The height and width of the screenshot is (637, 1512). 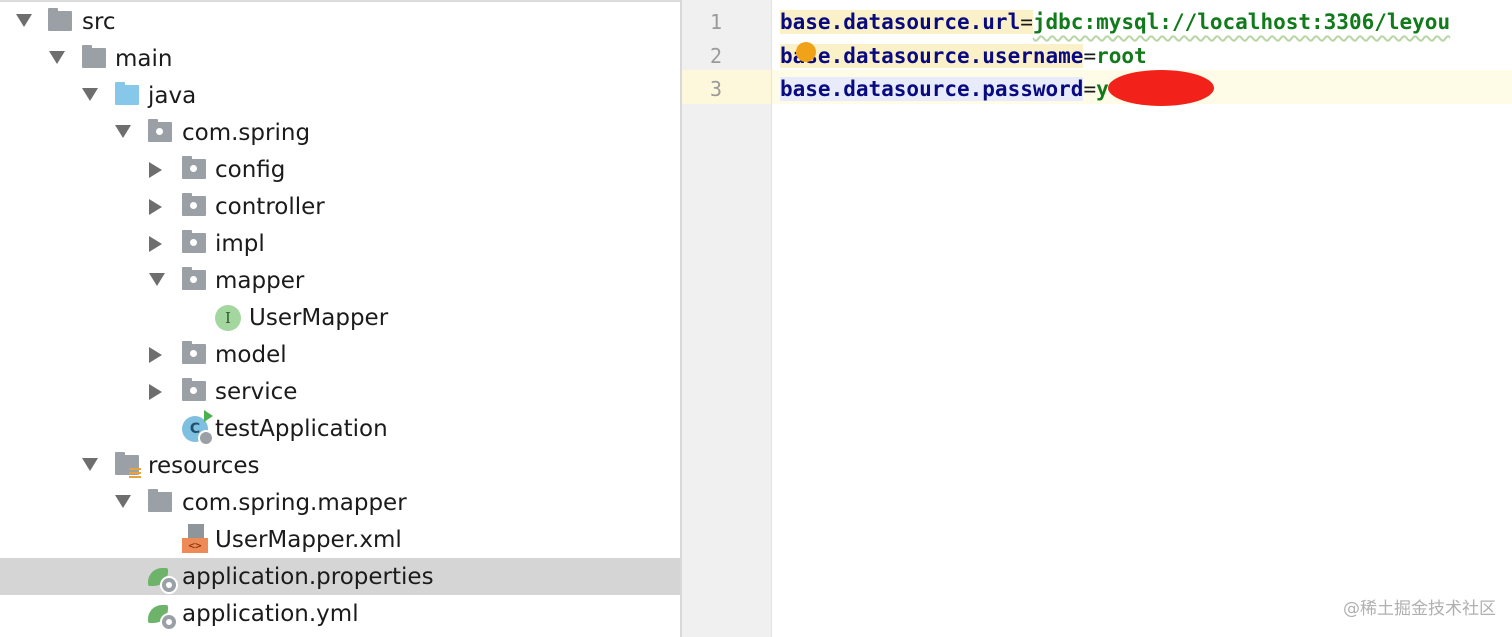 I want to click on spring-properties-icon, so click(x=163, y=580).